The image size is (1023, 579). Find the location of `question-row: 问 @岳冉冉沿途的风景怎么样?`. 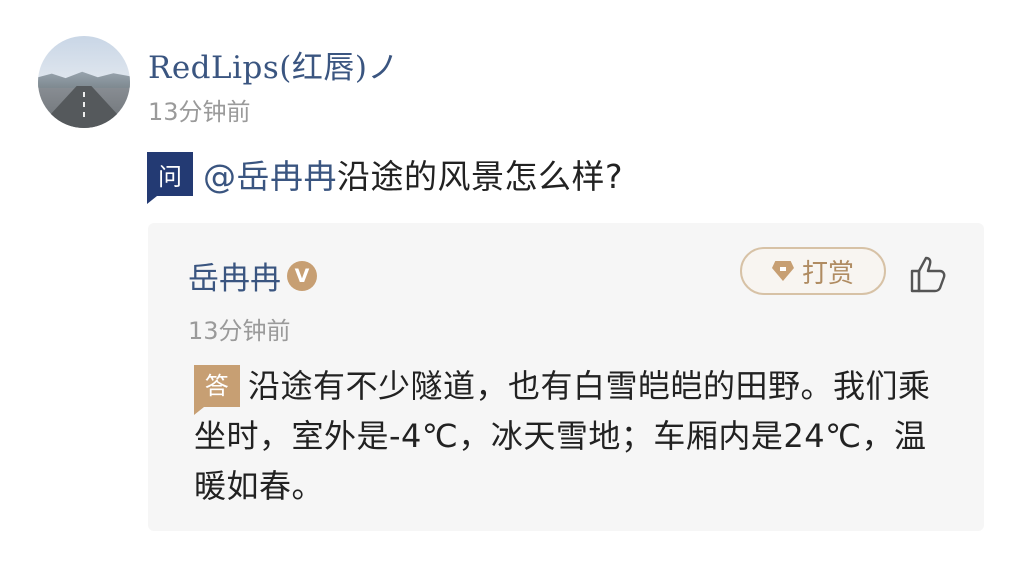

question-row: 问 @岳冉冉沿途的风景怎么样? is located at coordinates (385, 177).